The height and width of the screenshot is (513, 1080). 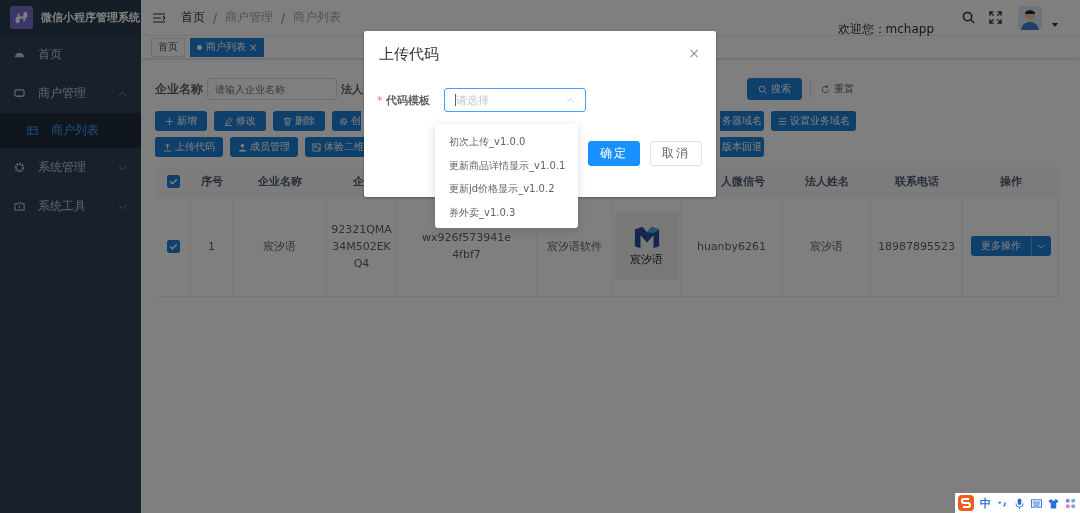 I want to click on toolbar-button: 新增, so click(x=181, y=121).